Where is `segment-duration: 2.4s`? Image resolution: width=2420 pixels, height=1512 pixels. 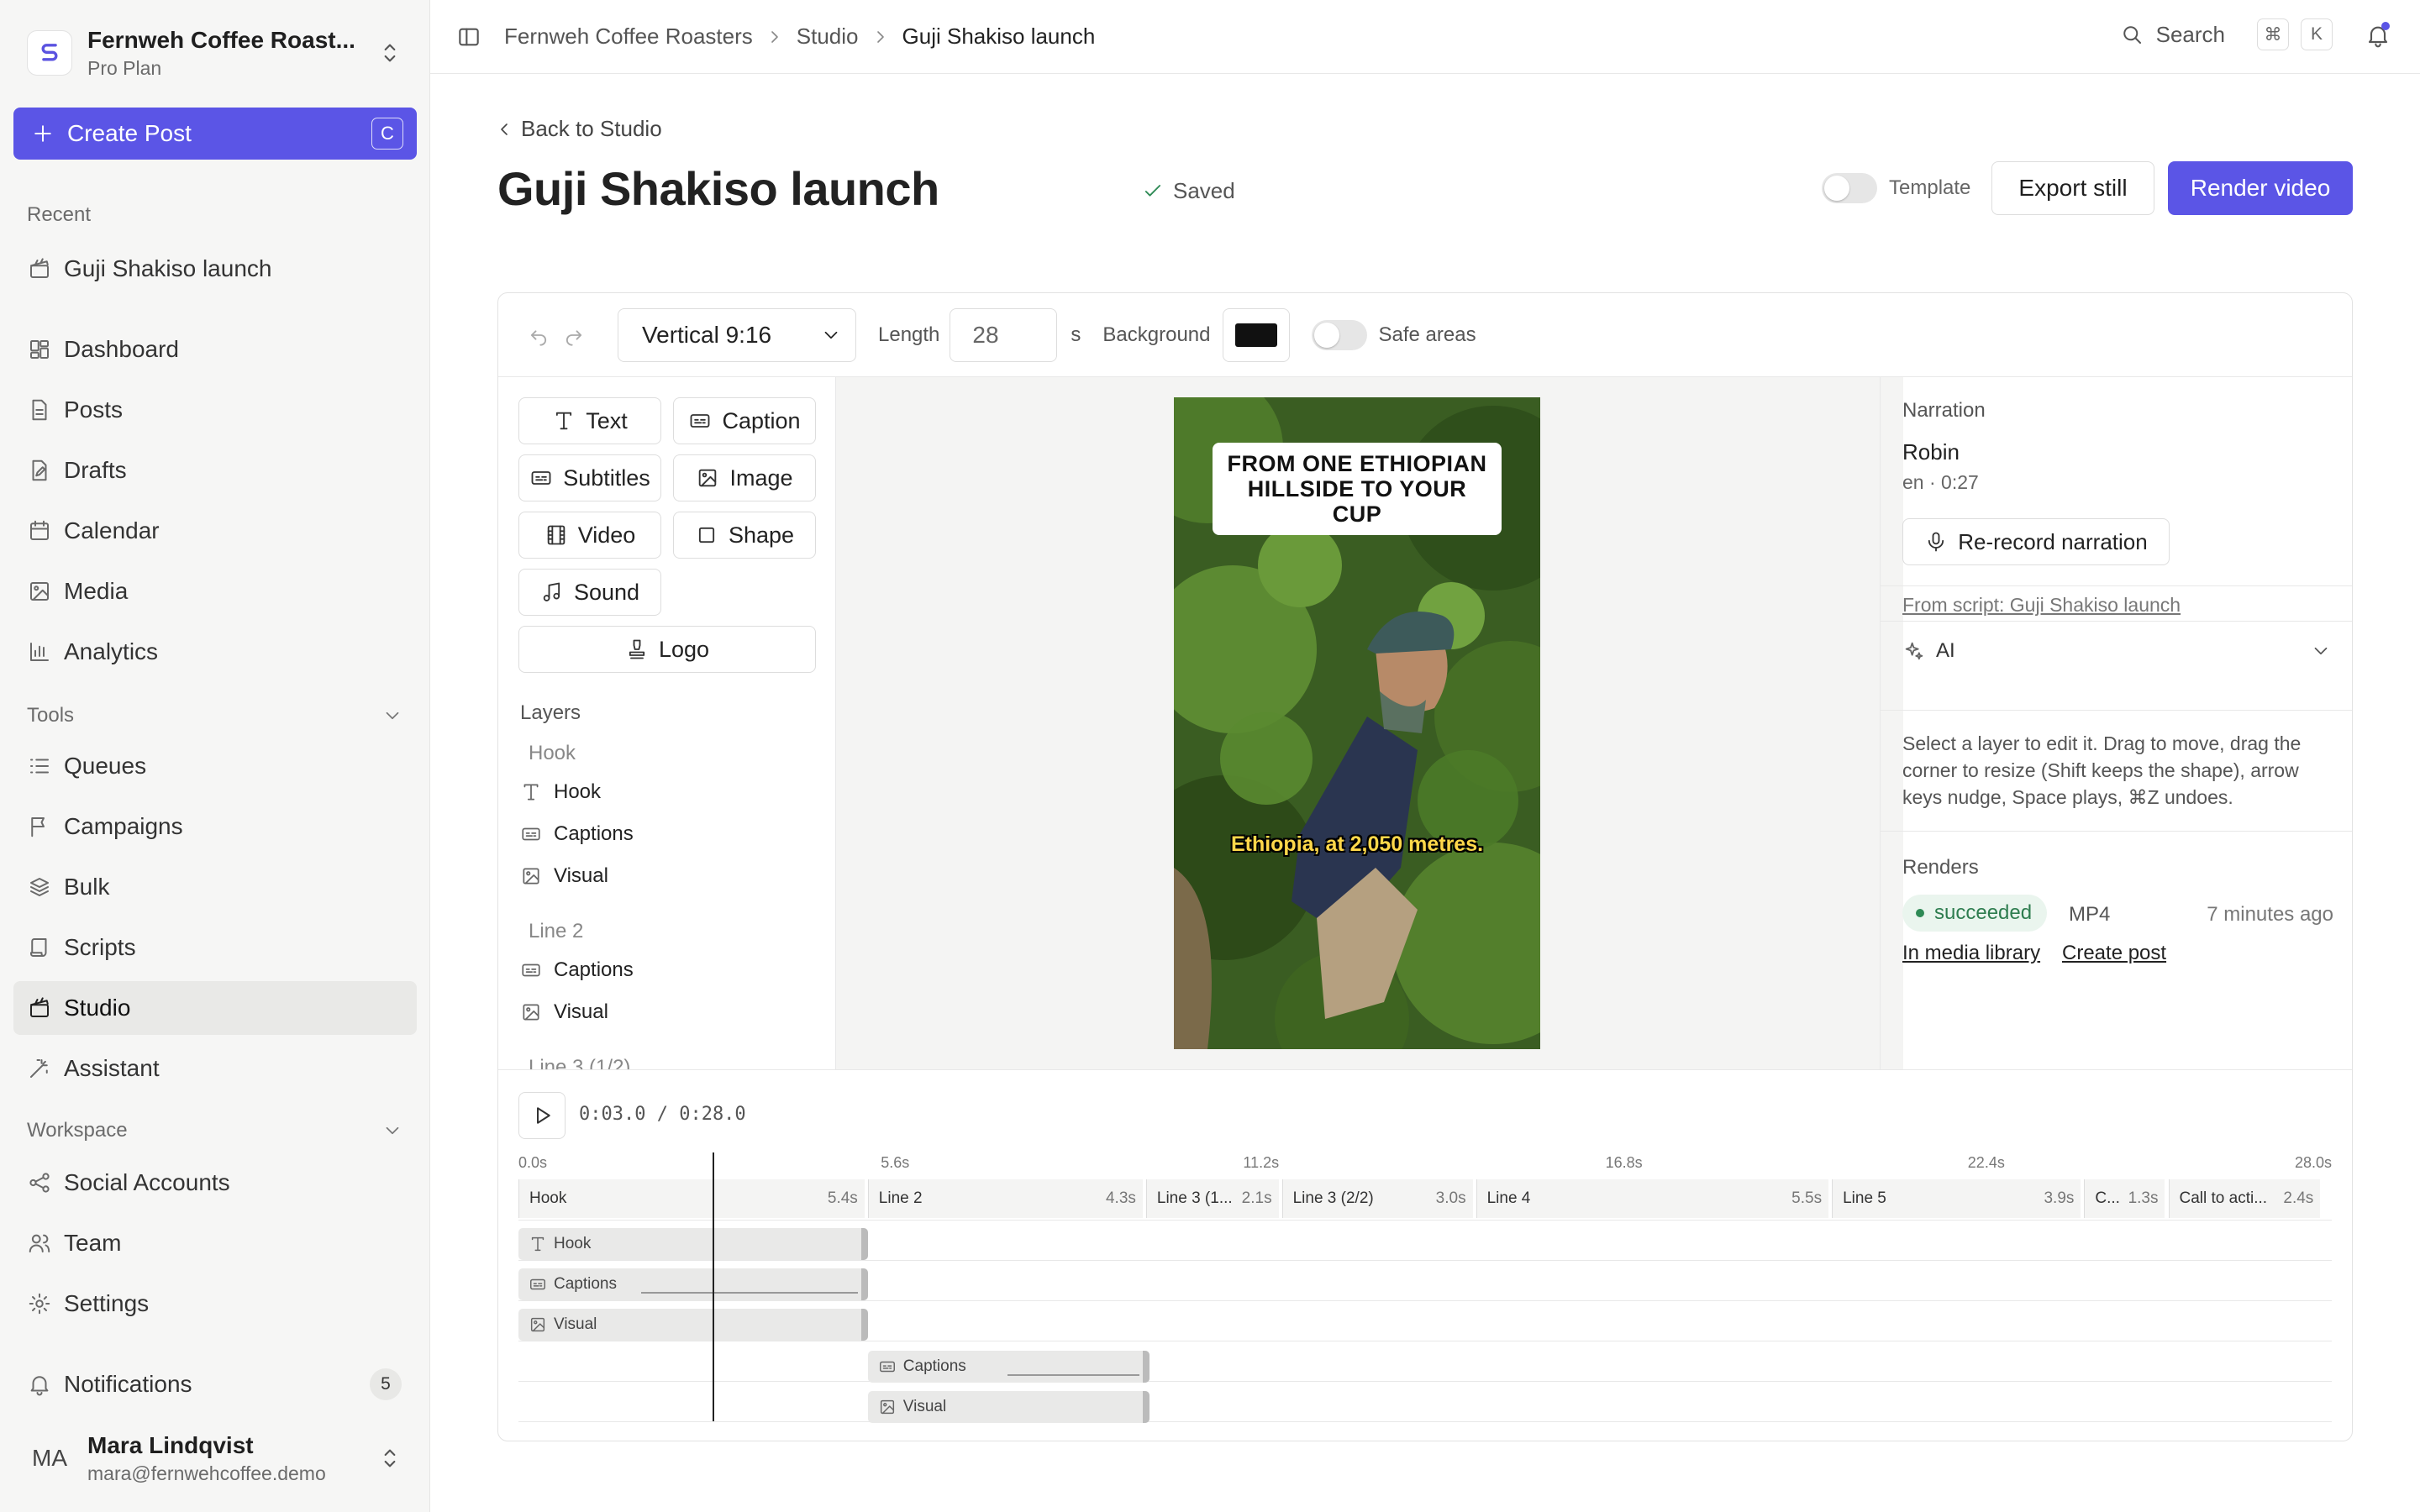
segment-duration: 2.4s is located at coordinates (2298, 1198).